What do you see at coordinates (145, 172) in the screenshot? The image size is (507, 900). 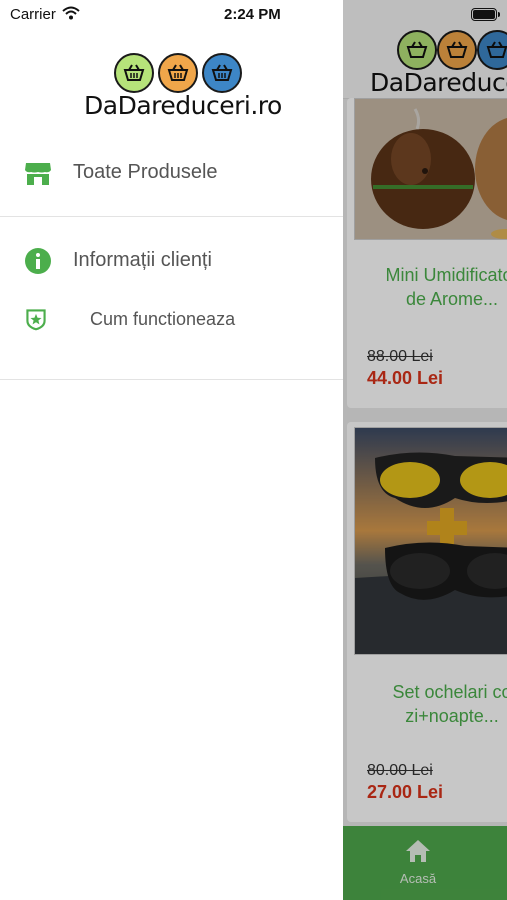 I see `menu-item-label: Toate Produsele` at bounding box center [145, 172].